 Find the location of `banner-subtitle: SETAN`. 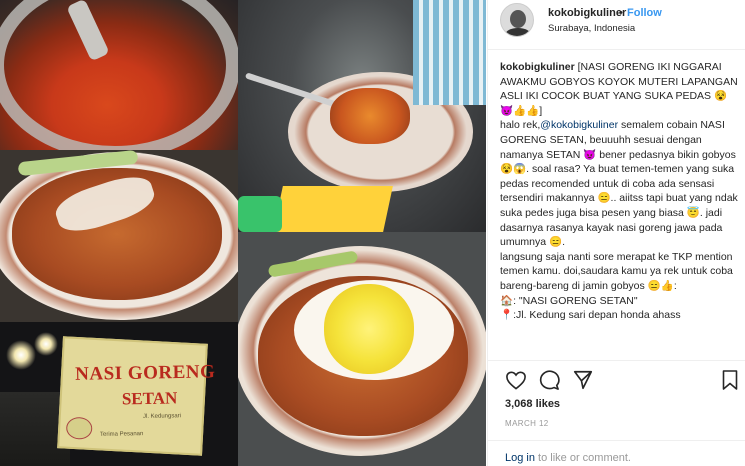

banner-subtitle: SETAN is located at coordinates (149, 398).